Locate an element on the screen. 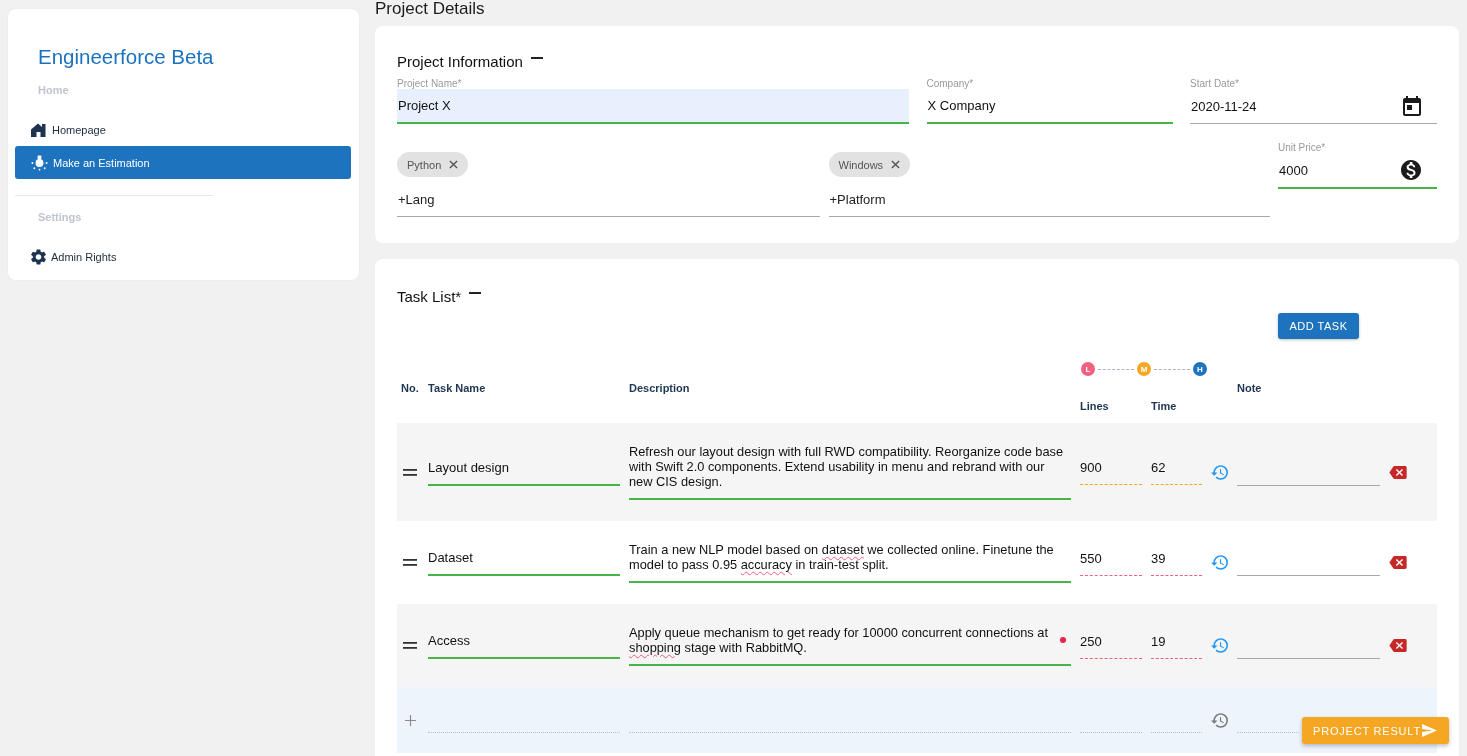 Image resolution: width=1467 pixels, height=756 pixels. tag-input-field: +Lang is located at coordinates (608, 200).